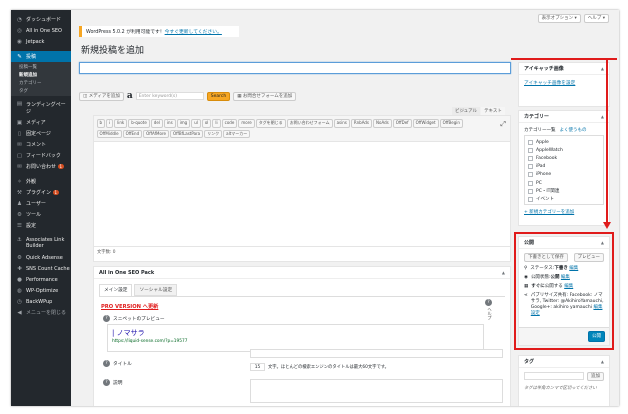  I want to click on submenu-tags: タグ, so click(41, 91).